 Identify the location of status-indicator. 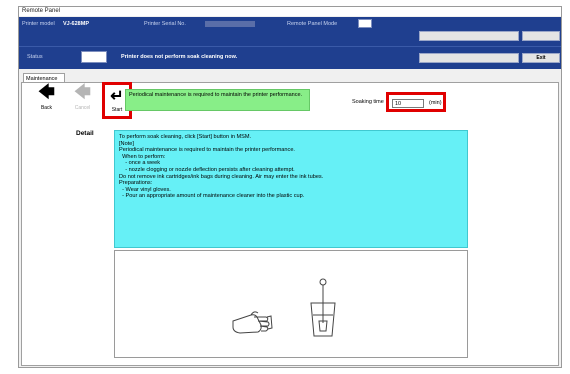
(94, 57).